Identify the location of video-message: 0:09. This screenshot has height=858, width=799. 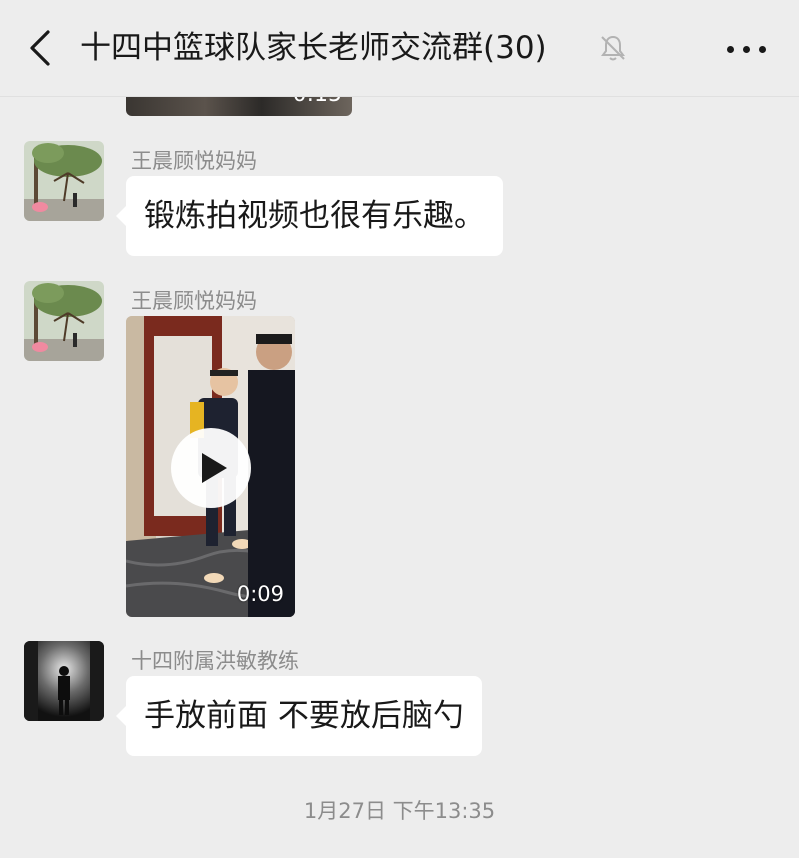
(210, 466).